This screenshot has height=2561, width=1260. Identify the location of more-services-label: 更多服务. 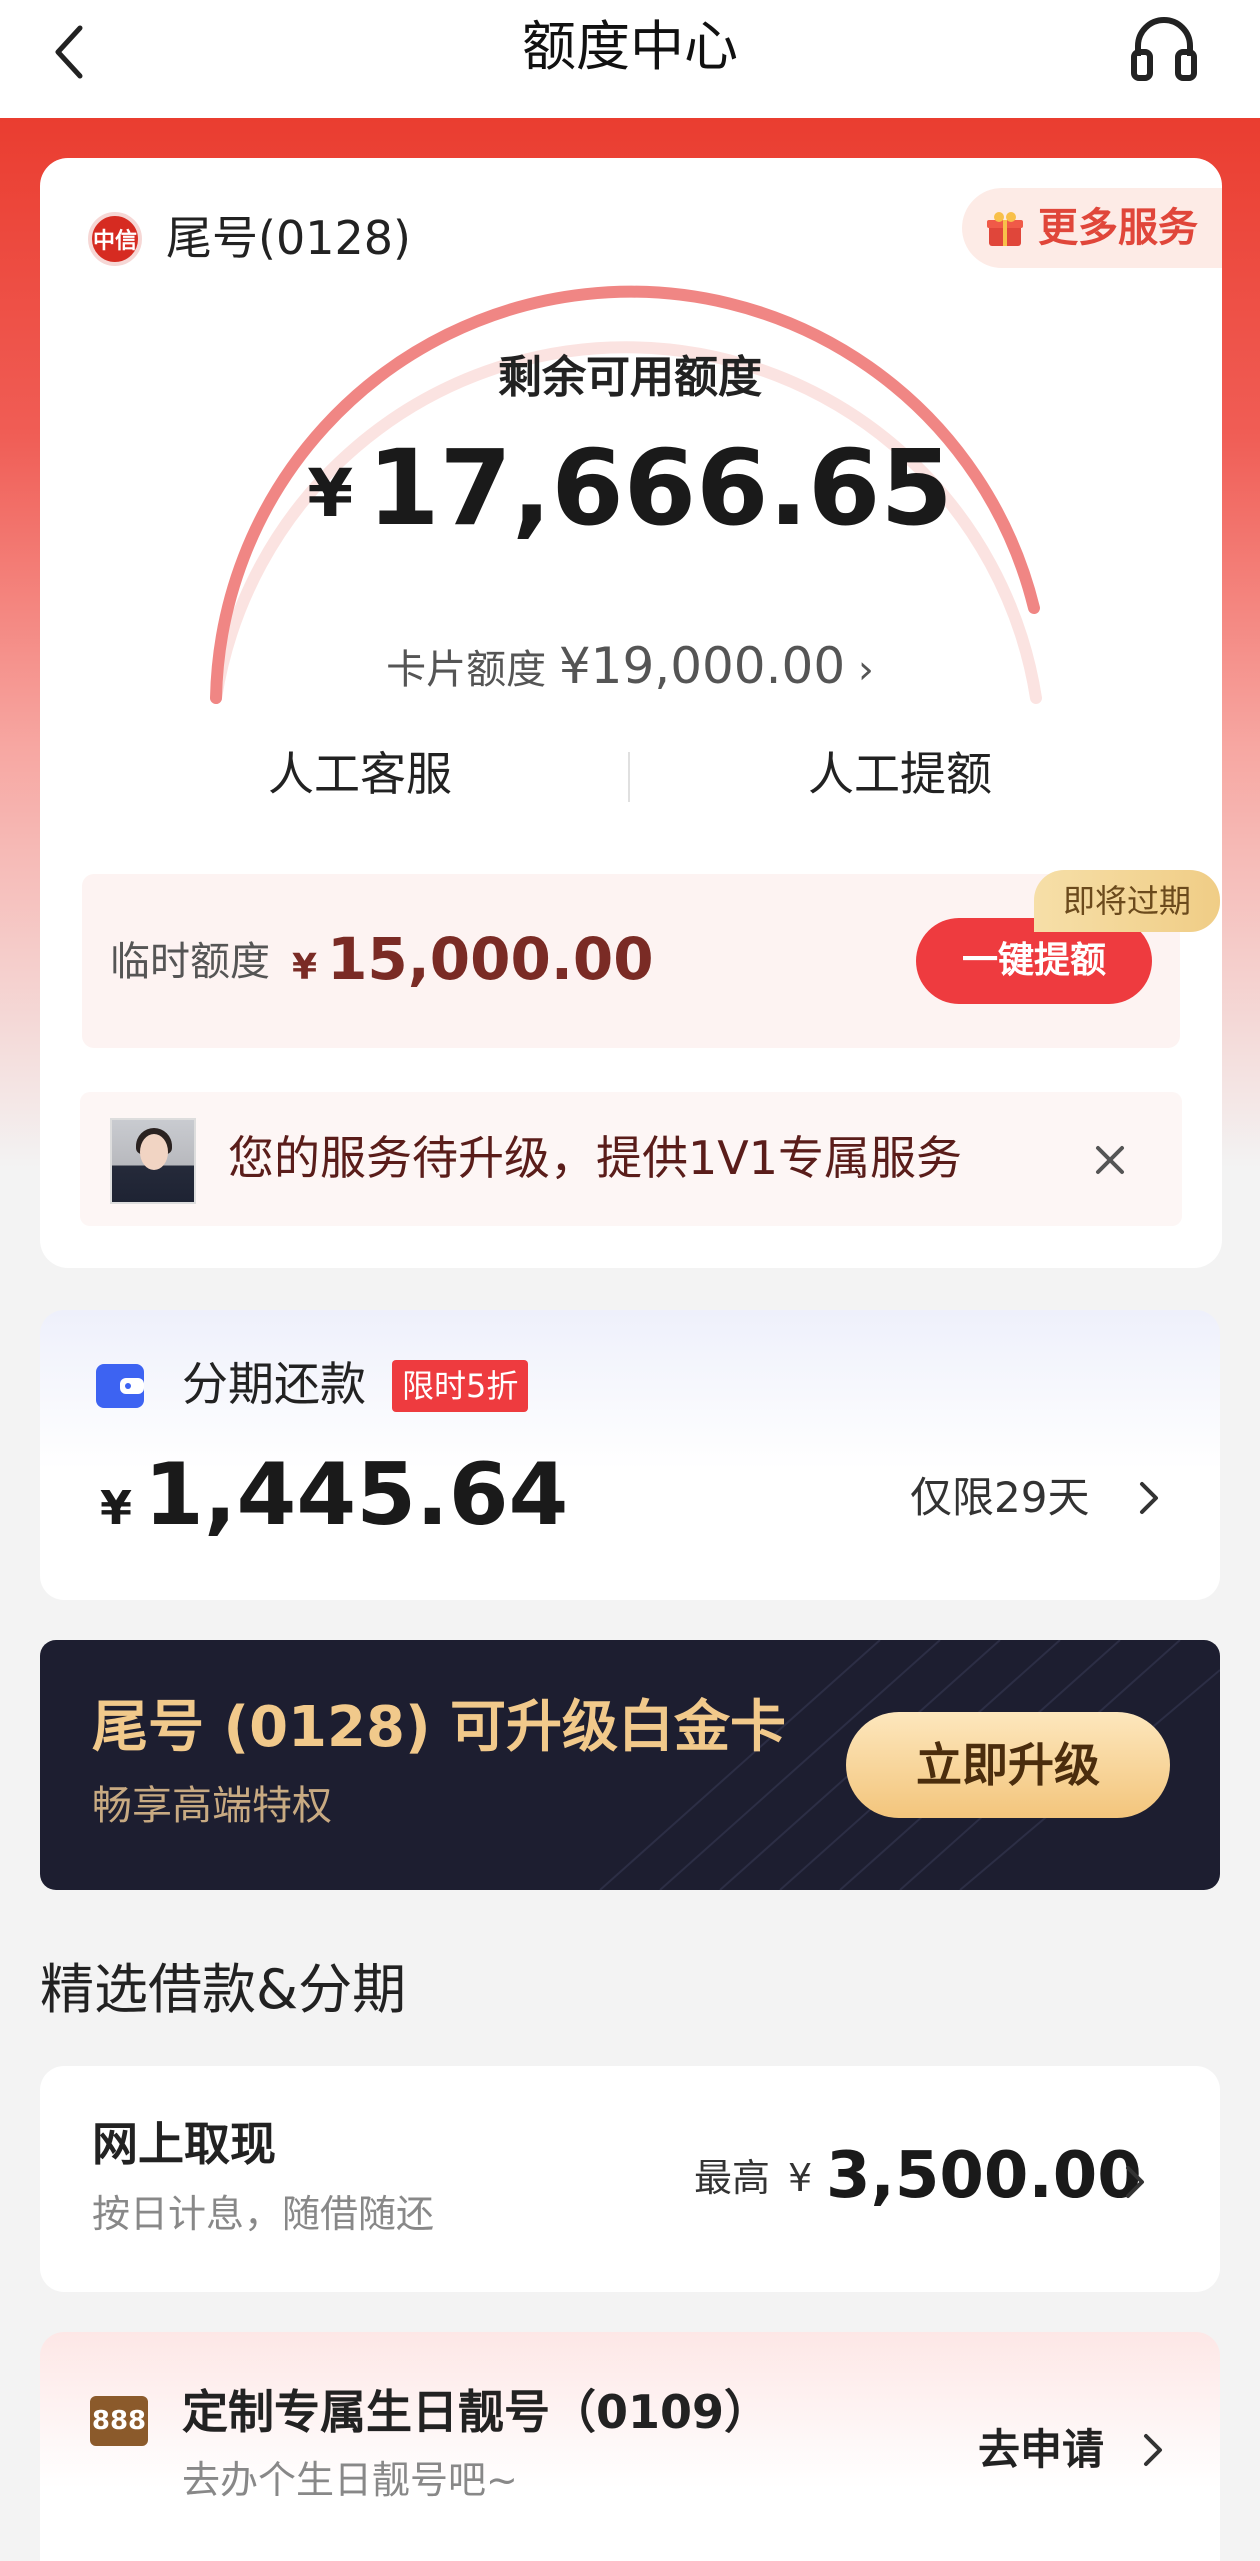
(1118, 228).